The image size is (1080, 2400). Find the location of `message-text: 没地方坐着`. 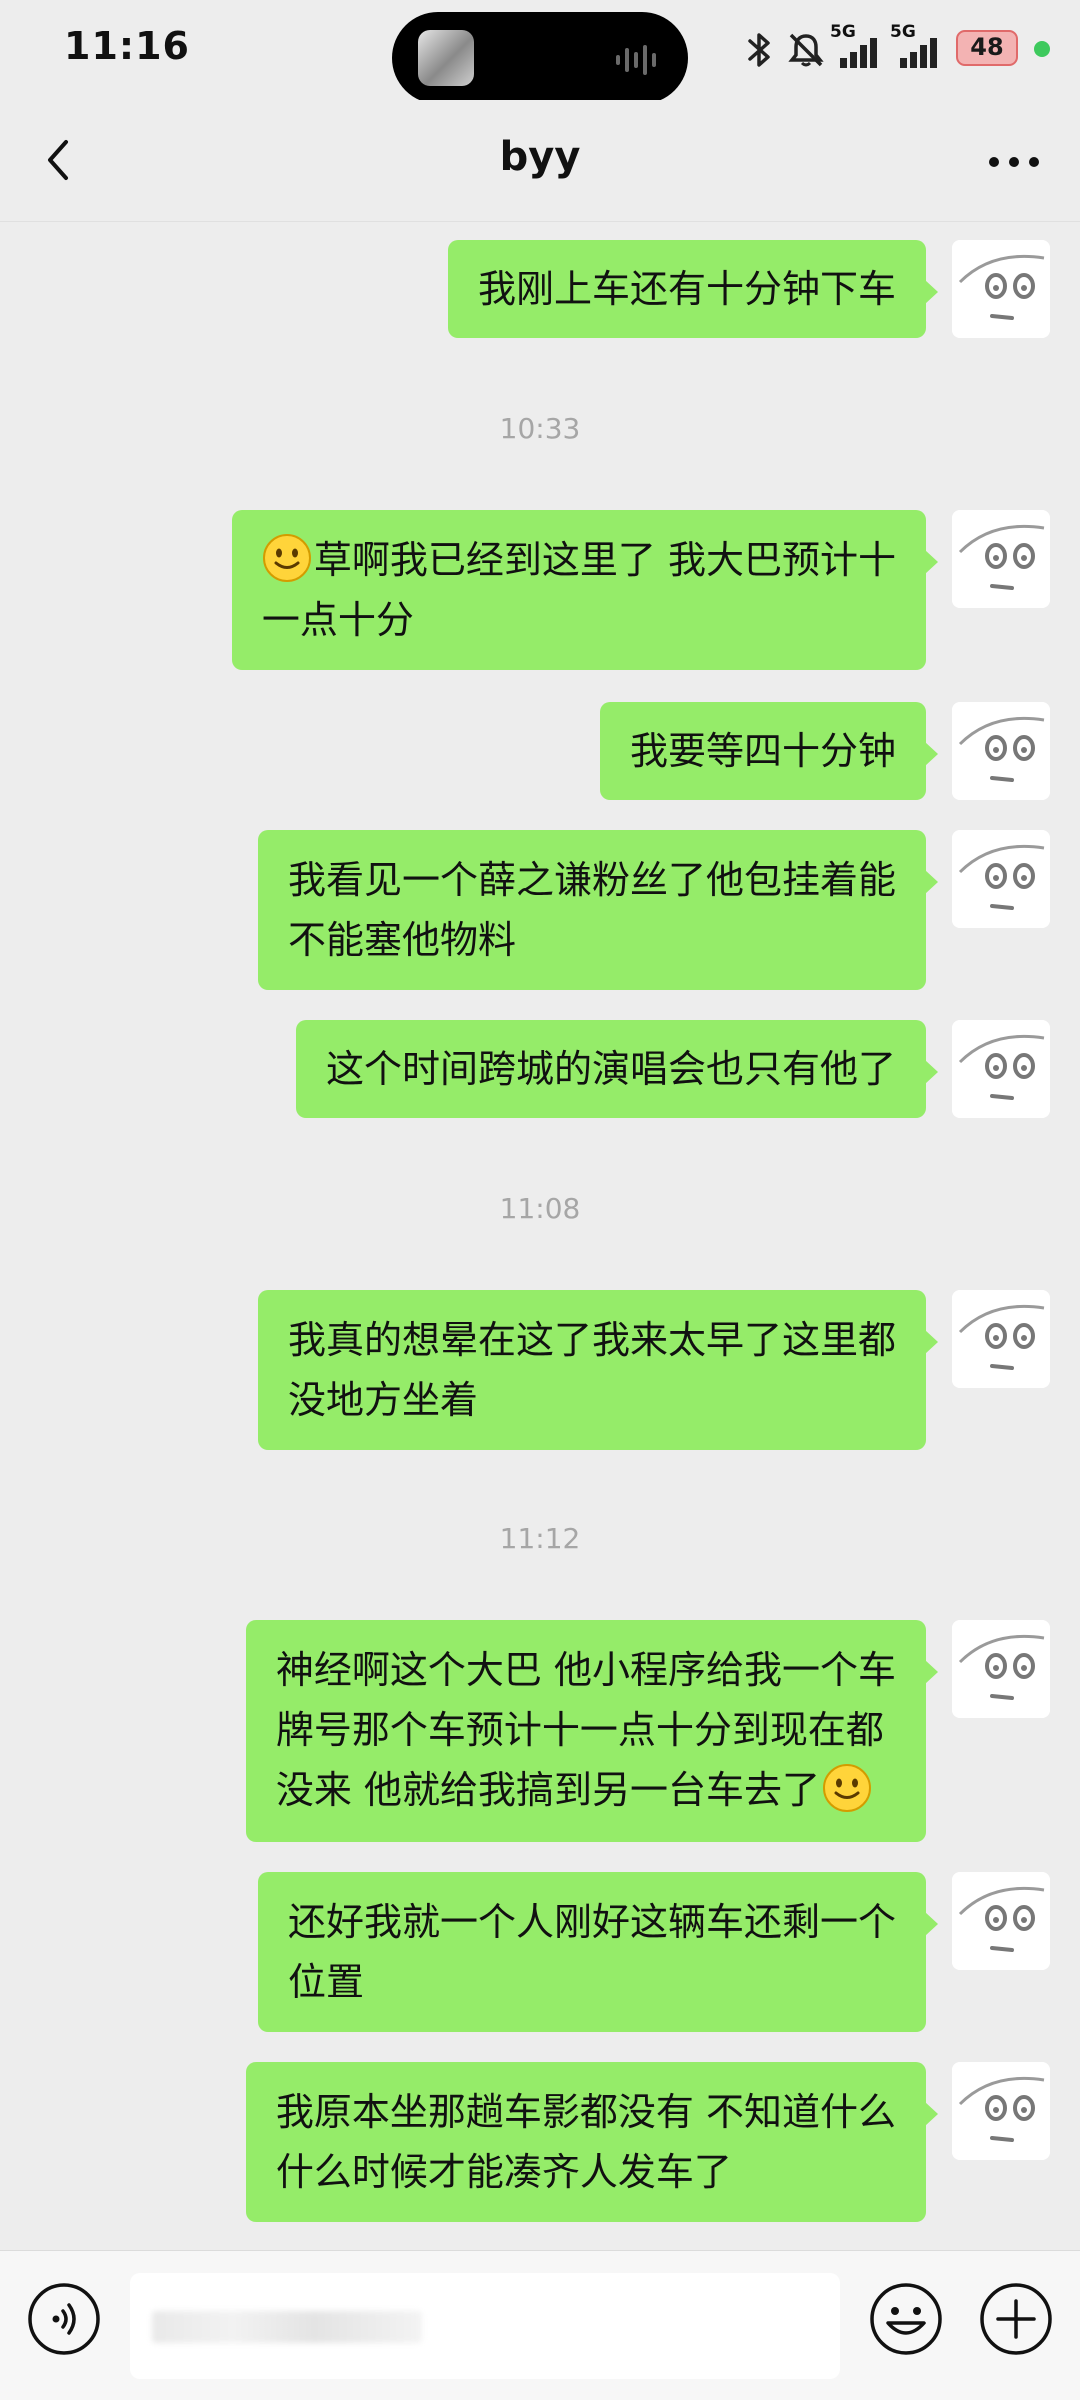

message-text: 没地方坐着 is located at coordinates (382, 1400).